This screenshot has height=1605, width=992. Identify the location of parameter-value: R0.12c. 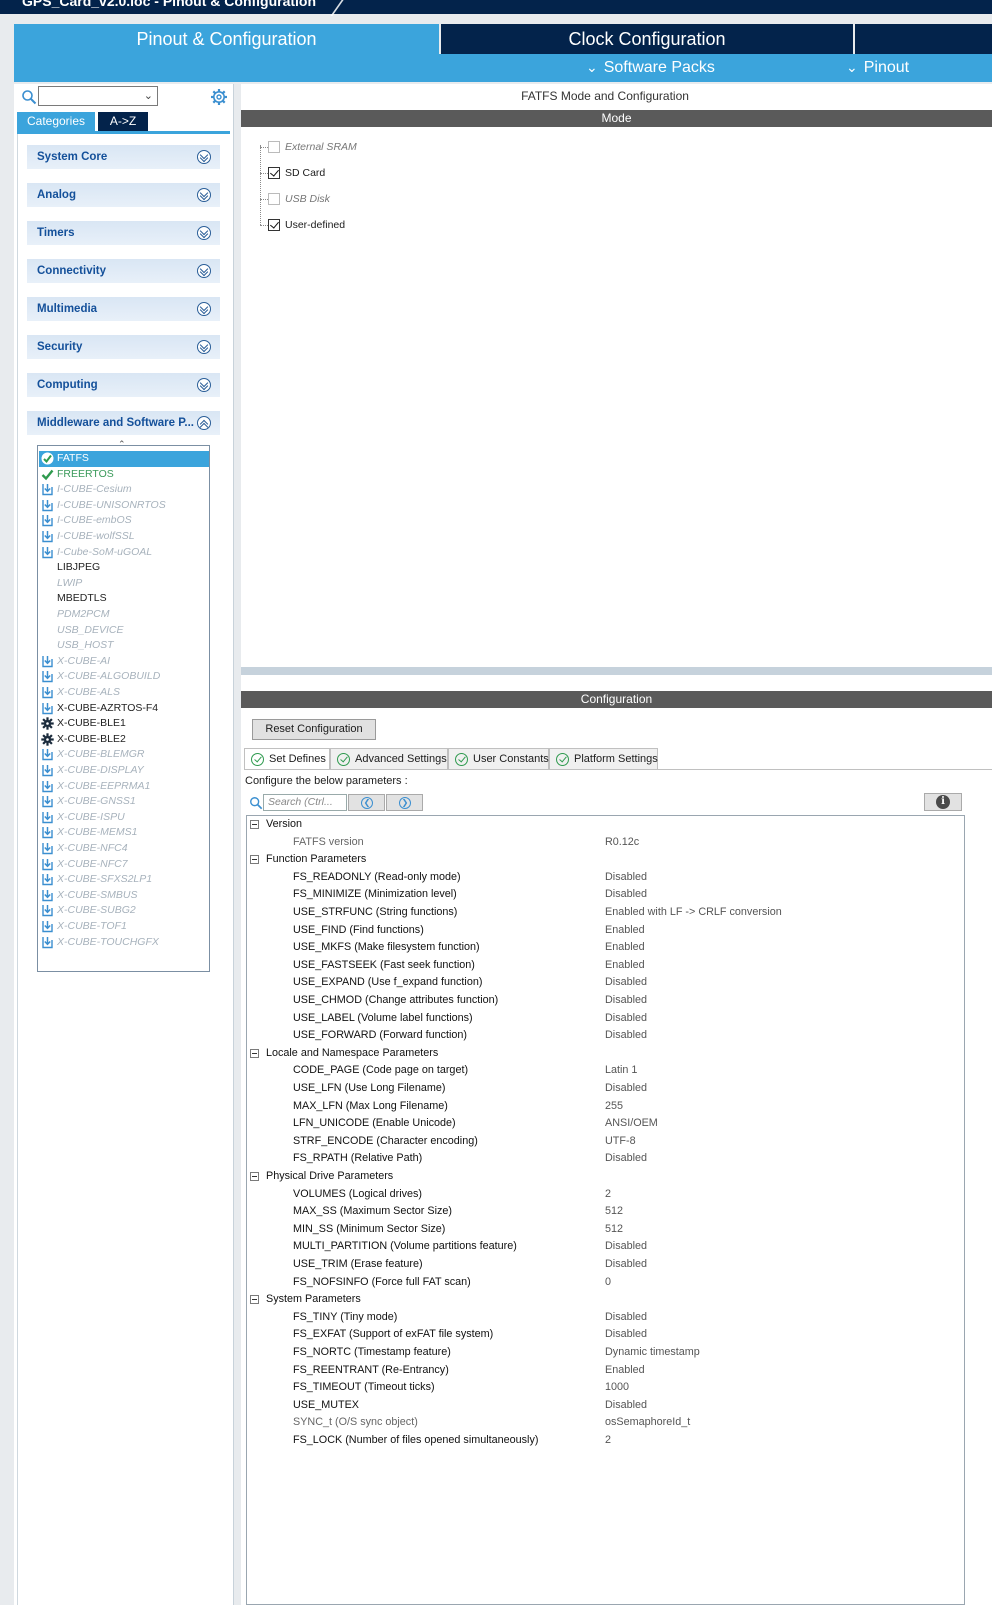
(622, 843).